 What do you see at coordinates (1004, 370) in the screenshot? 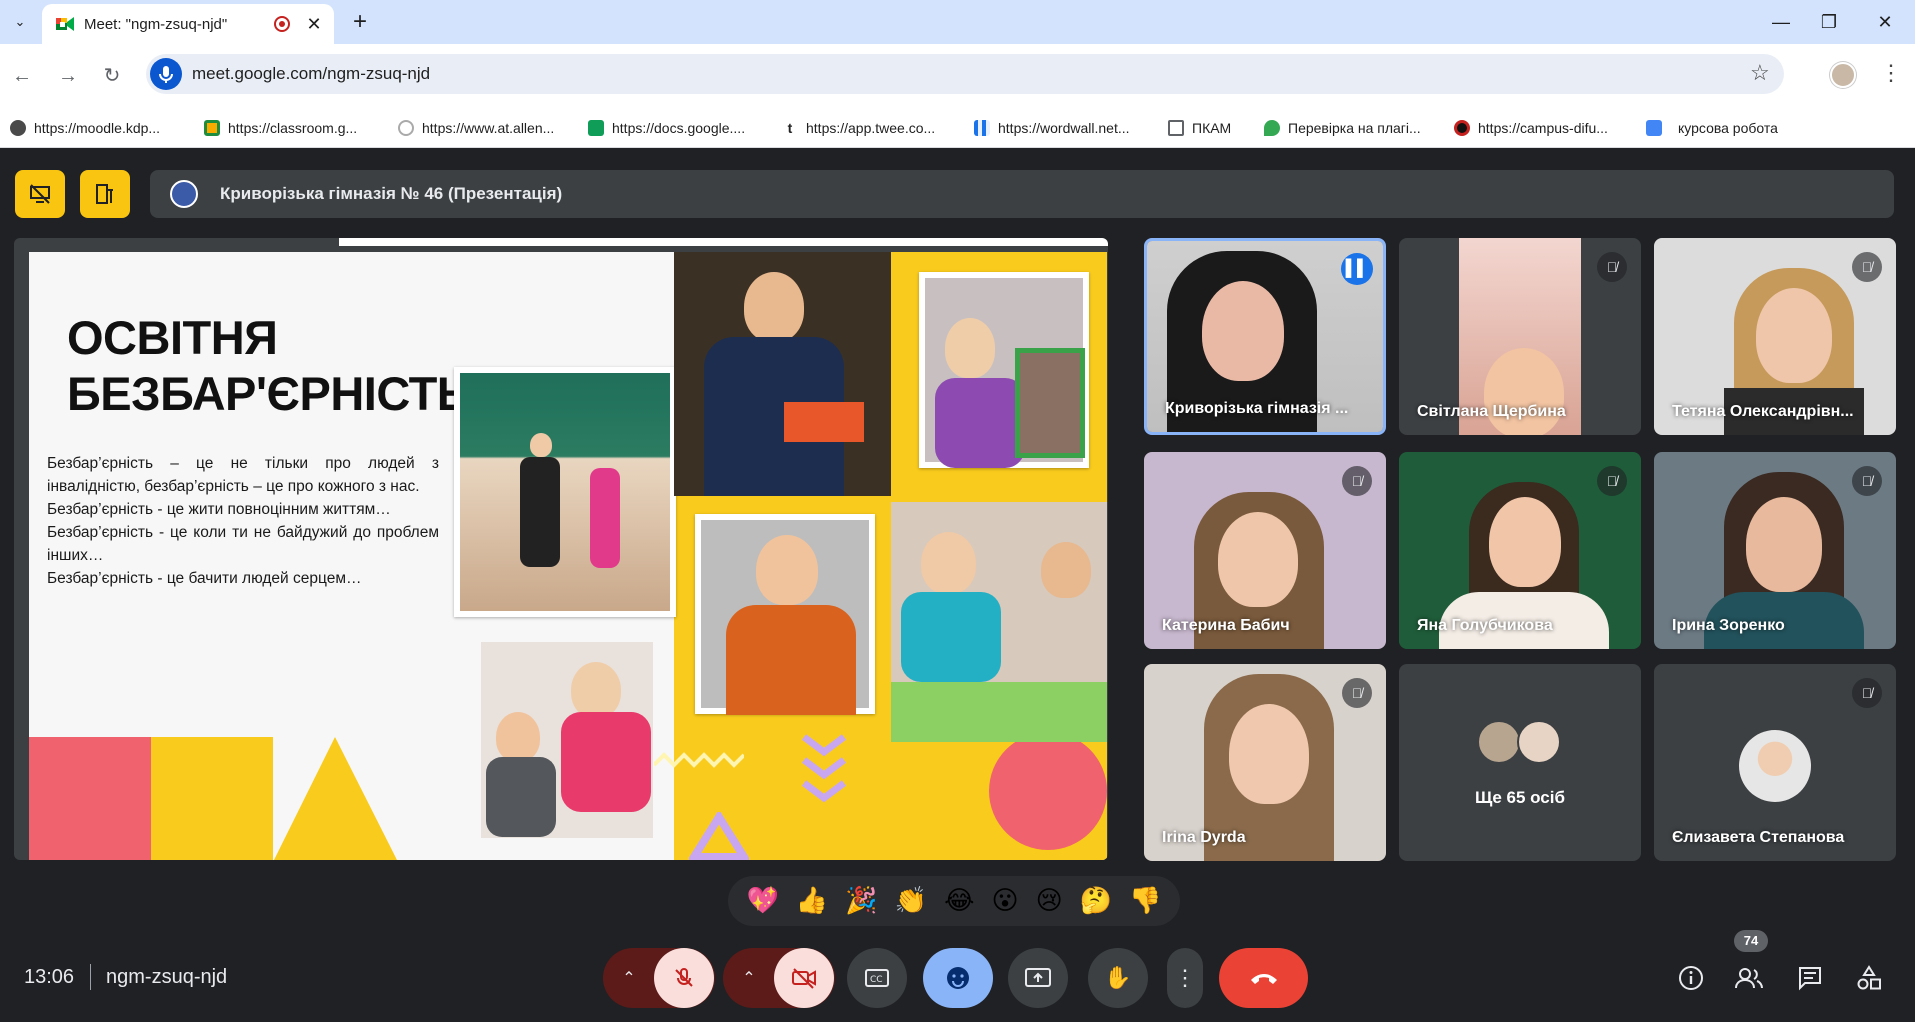
I see `slide-photo-girl-sensory` at bounding box center [1004, 370].